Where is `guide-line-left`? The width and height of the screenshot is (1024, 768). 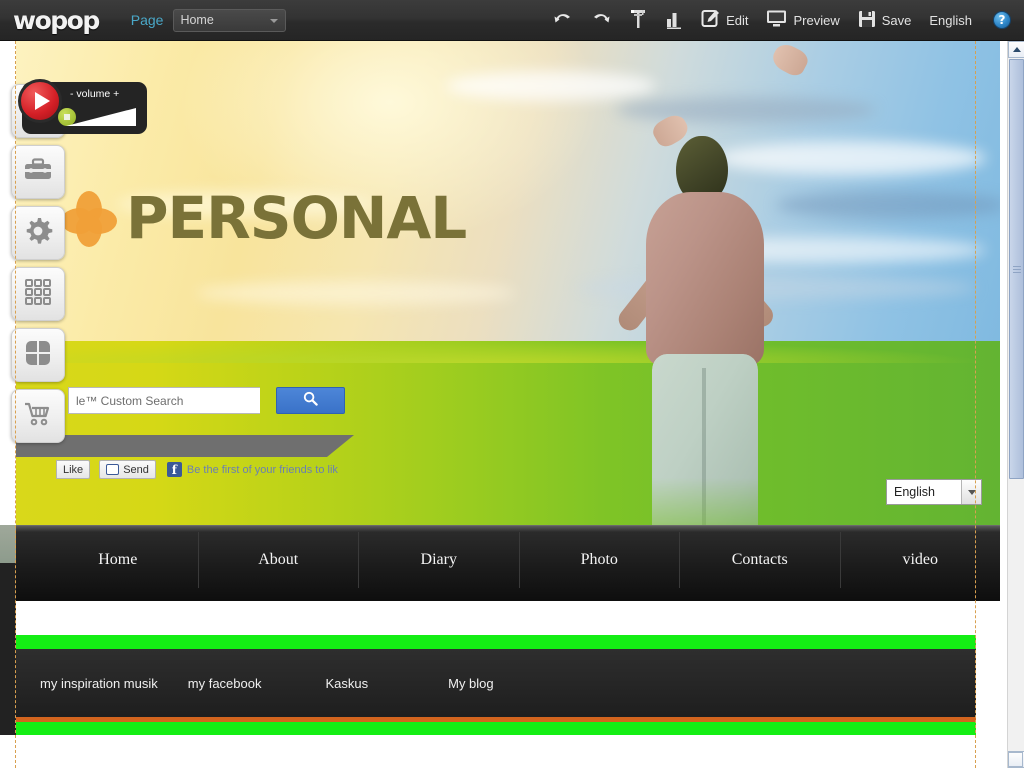
guide-line-left is located at coordinates (15, 404).